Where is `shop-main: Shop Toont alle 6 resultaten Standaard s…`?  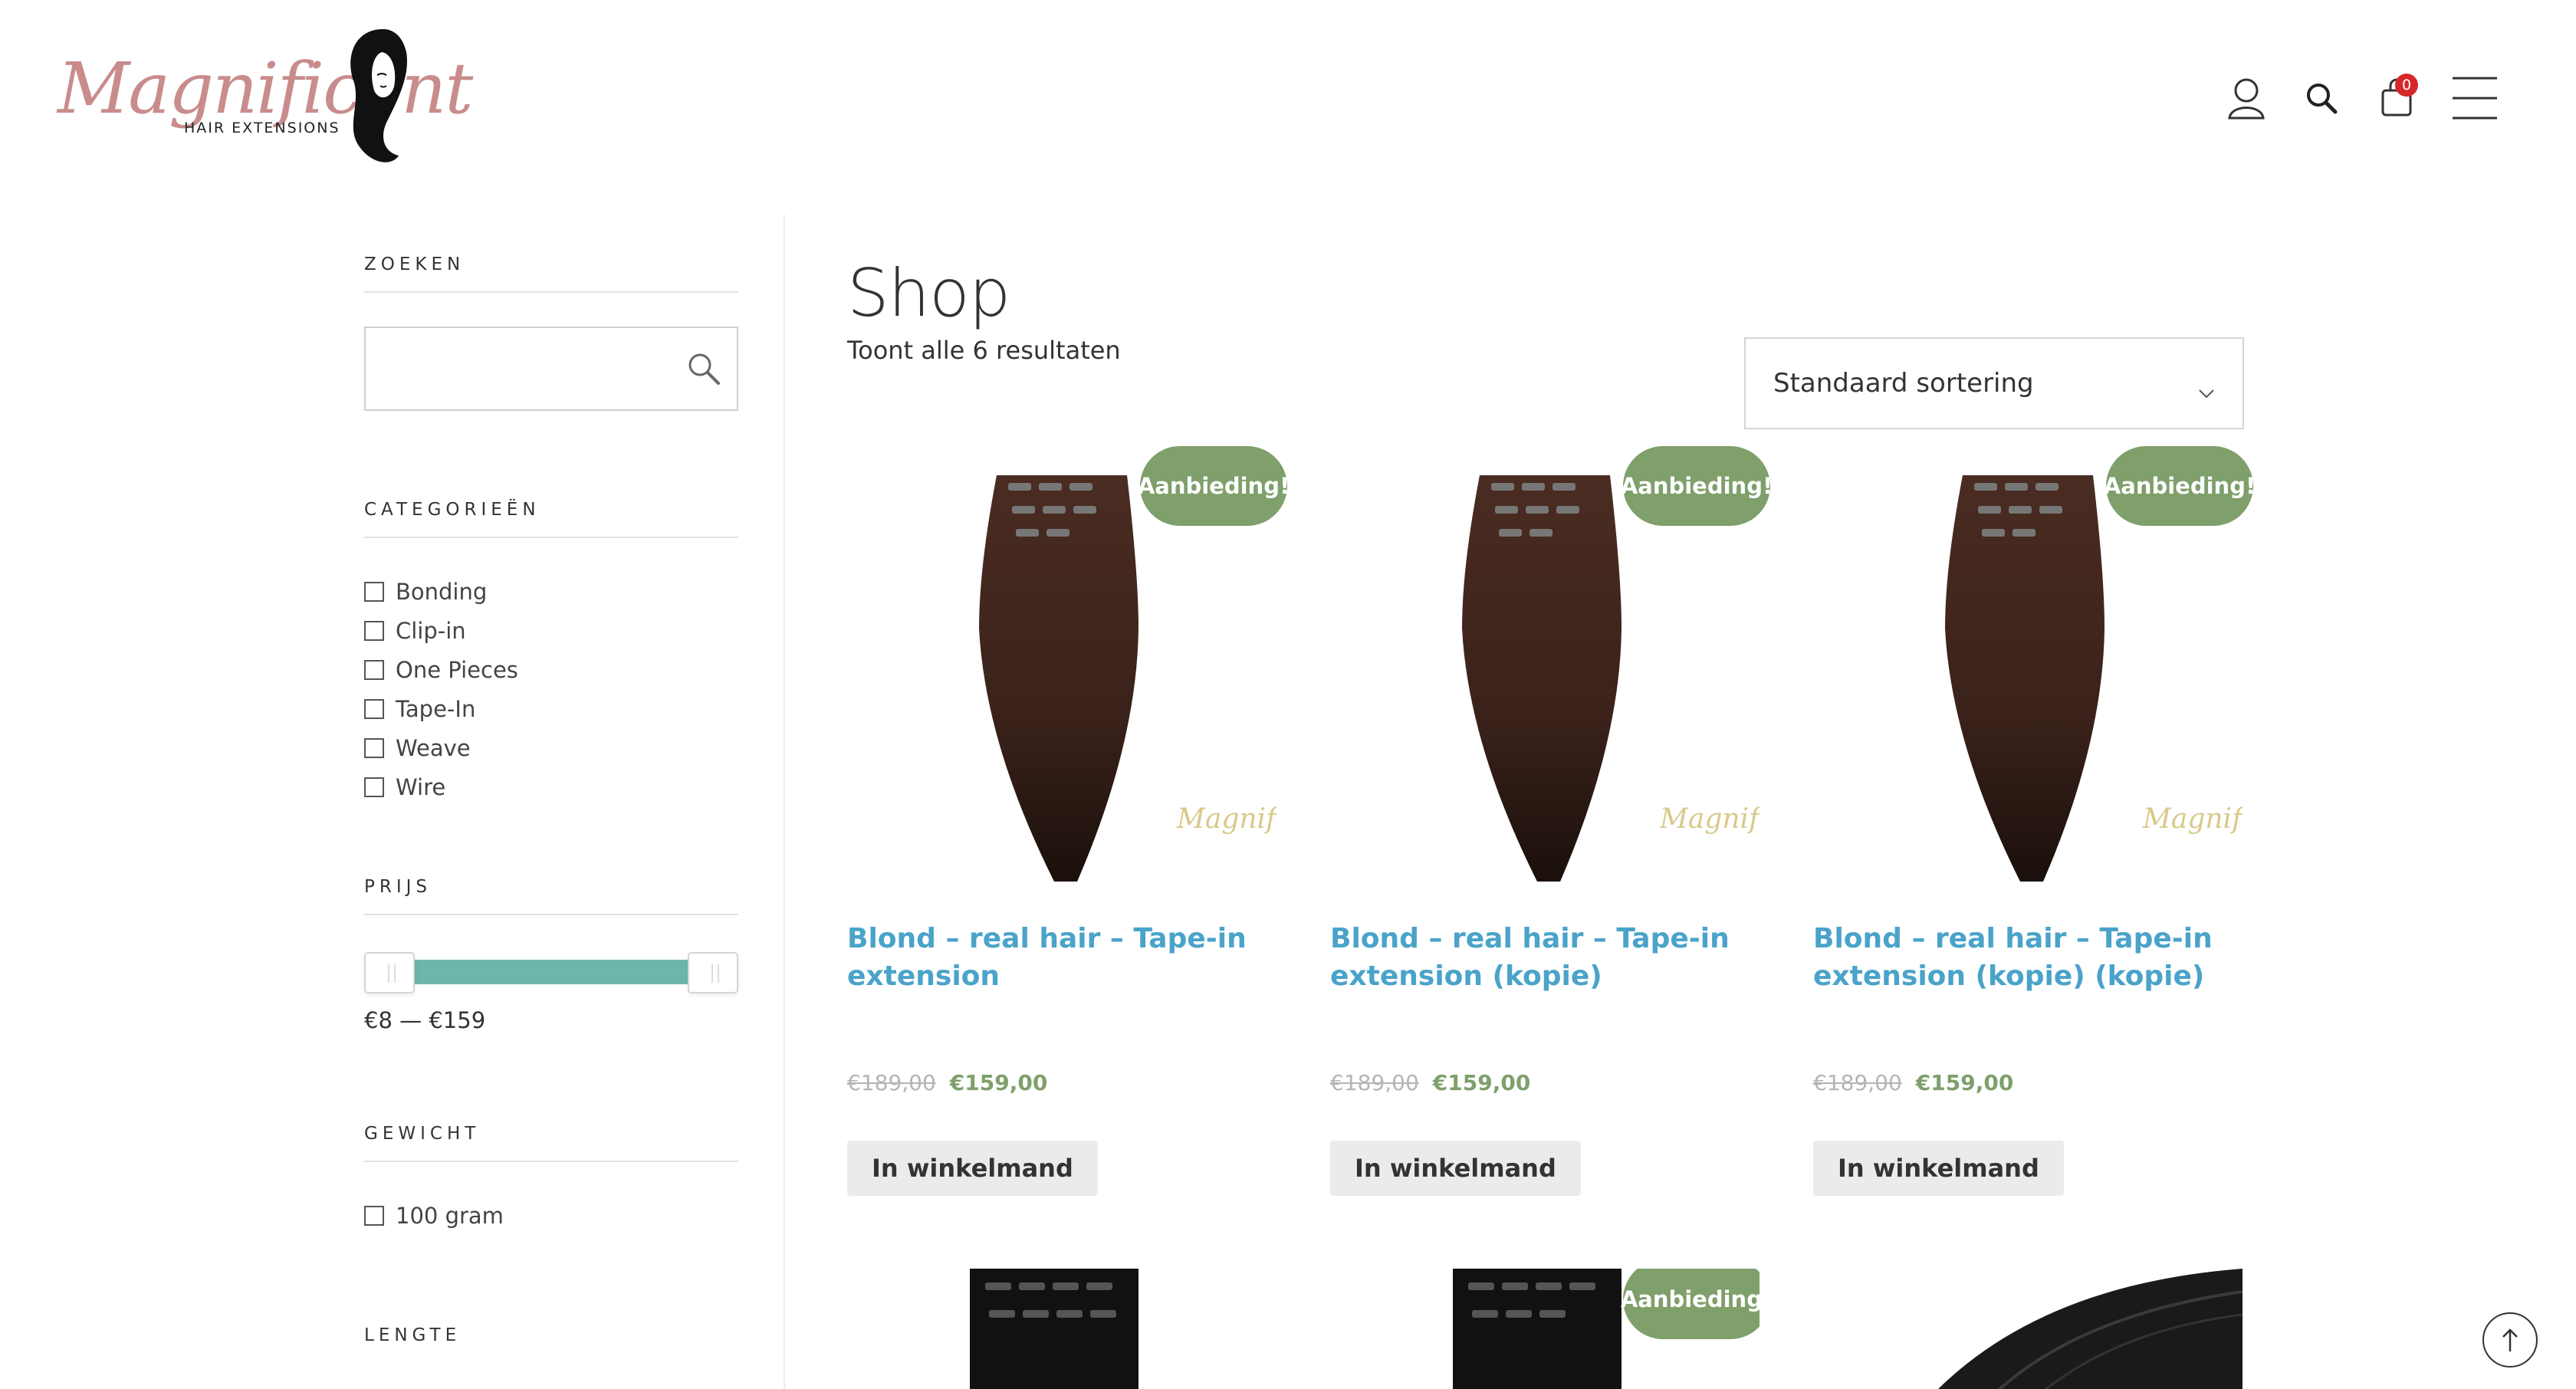 shop-main: Shop Toont alle 6 resultaten Standaard s… is located at coordinates (1673, 342).